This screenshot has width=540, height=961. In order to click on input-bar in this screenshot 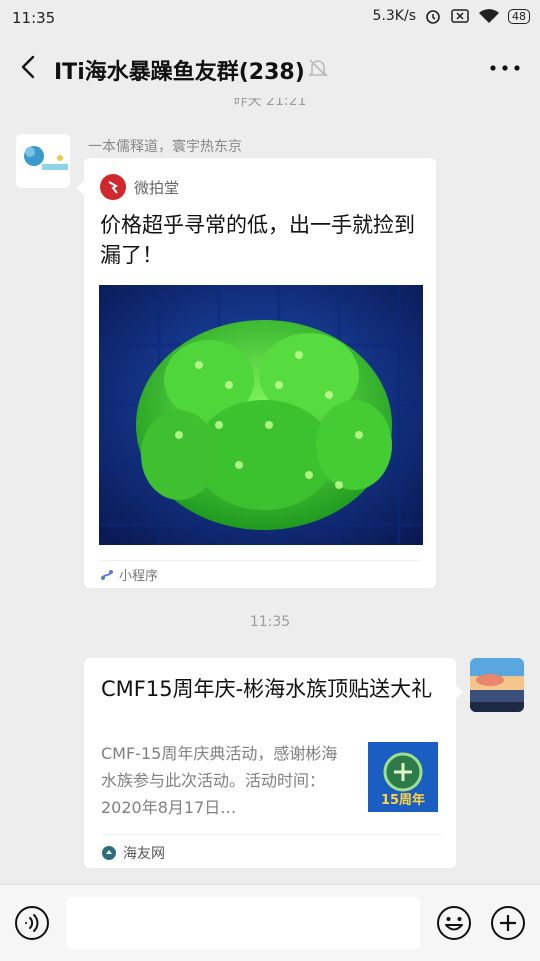, I will do `click(270, 922)`.